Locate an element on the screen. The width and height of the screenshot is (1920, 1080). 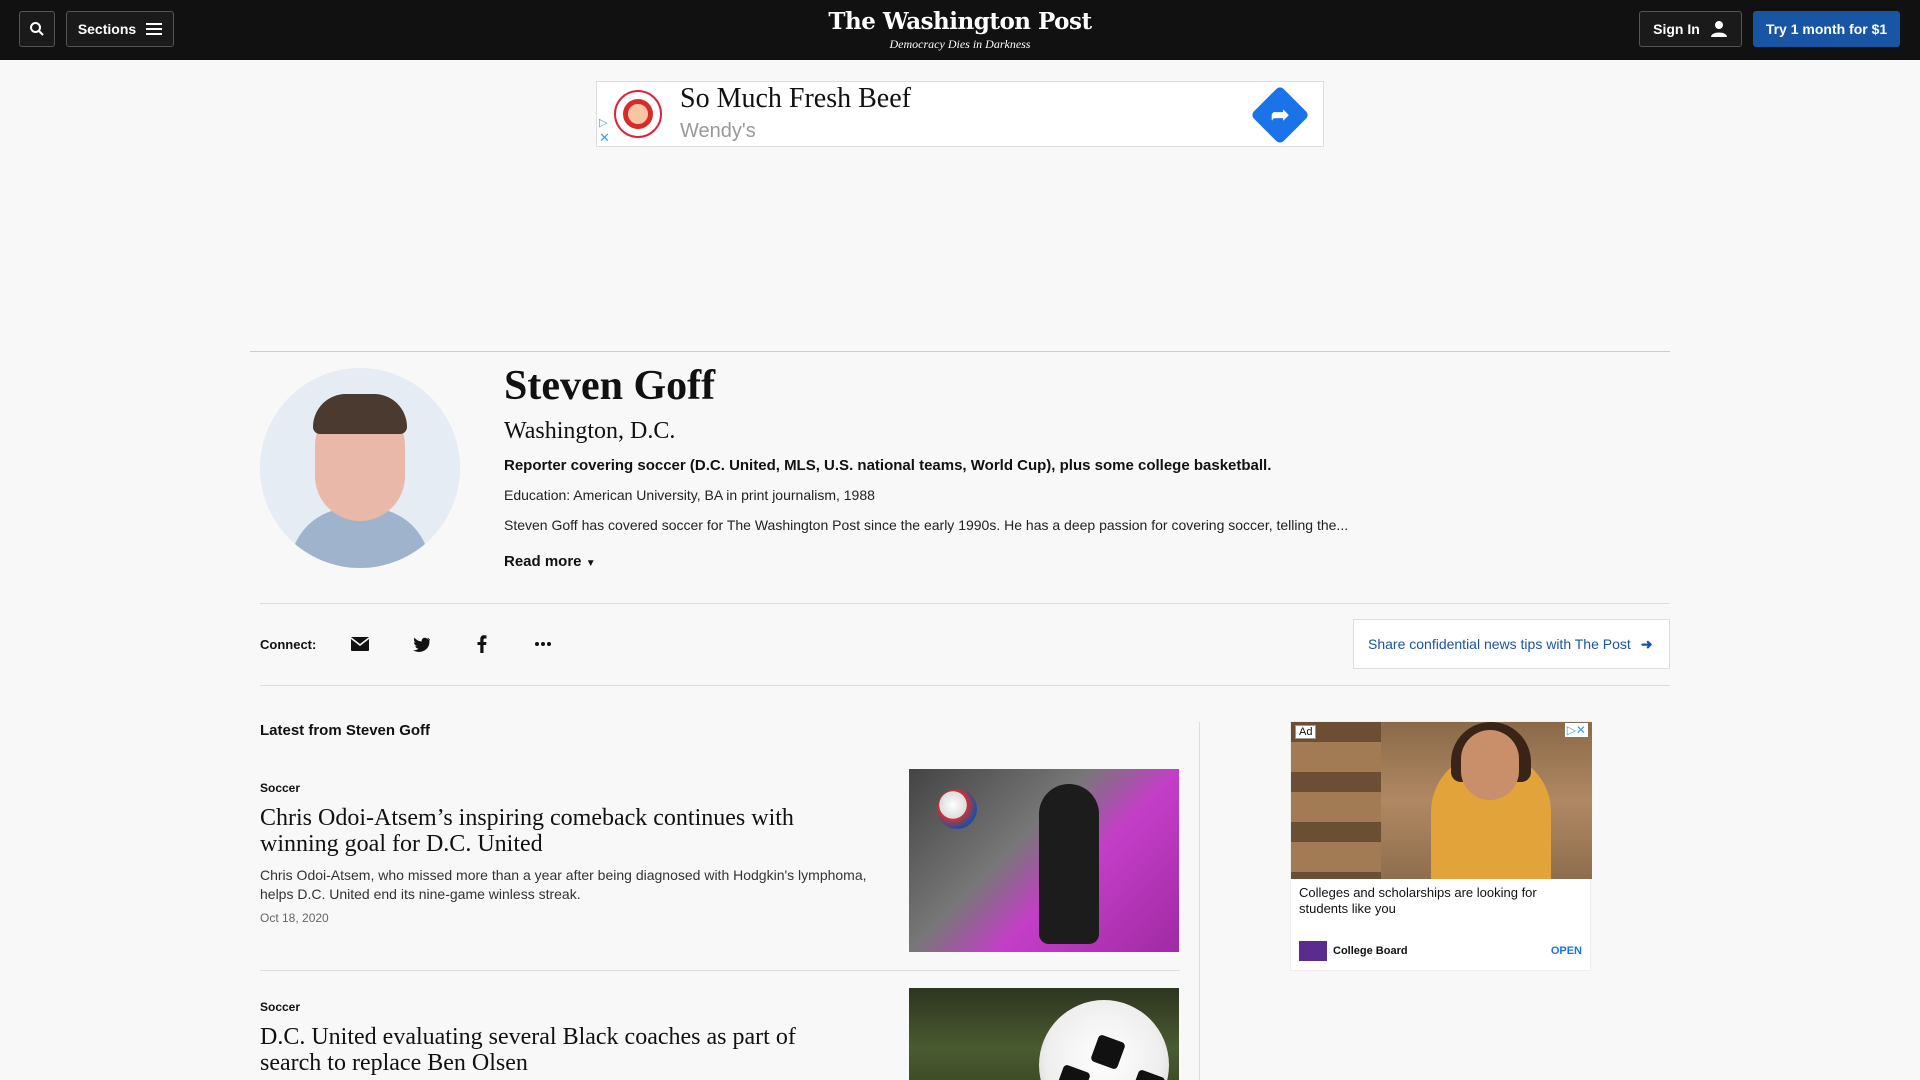
sign-in-button: Sign In is located at coordinates (1690, 29).